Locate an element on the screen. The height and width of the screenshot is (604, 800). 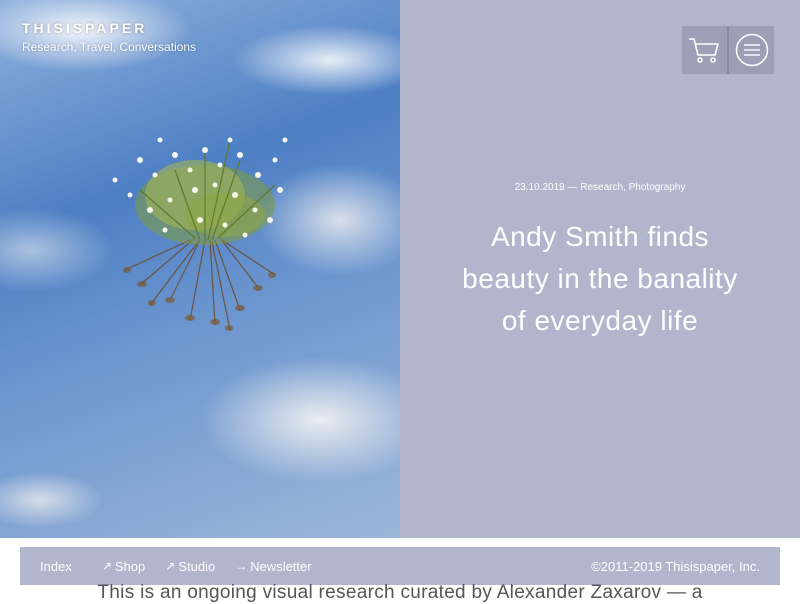
nav-newsletter-label: Newsletter is located at coordinates (281, 566).